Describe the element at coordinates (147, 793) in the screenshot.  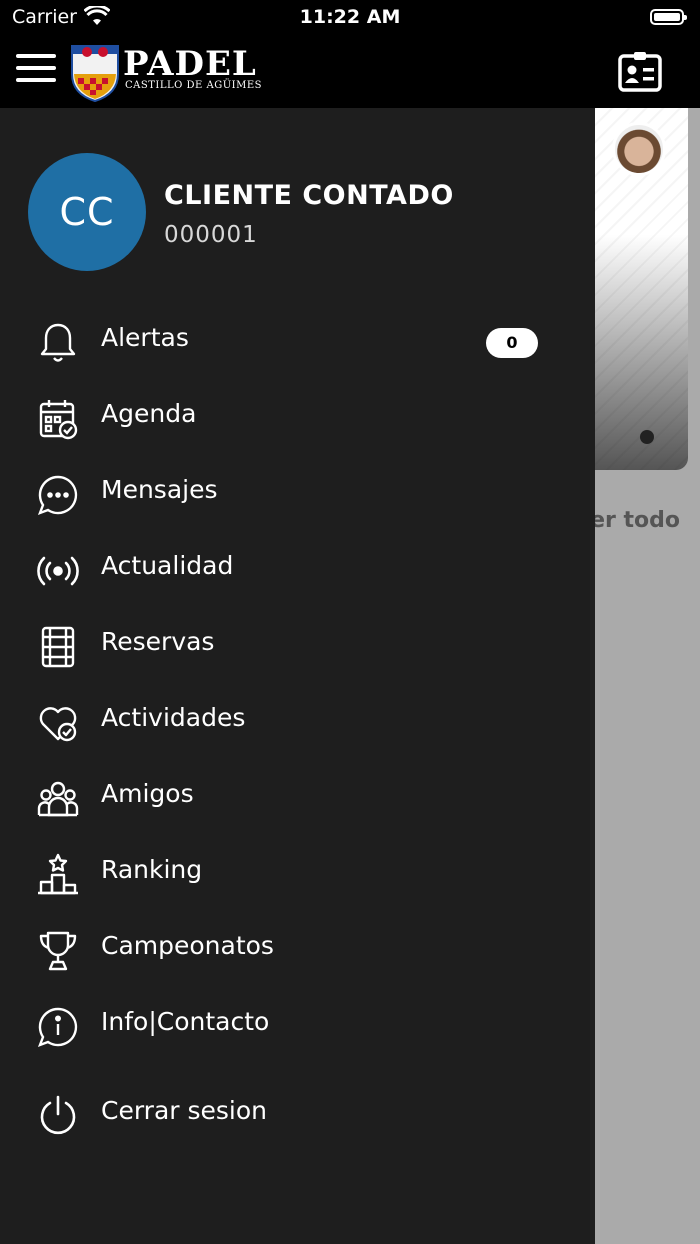
I see `menu-label: Amigos` at that location.